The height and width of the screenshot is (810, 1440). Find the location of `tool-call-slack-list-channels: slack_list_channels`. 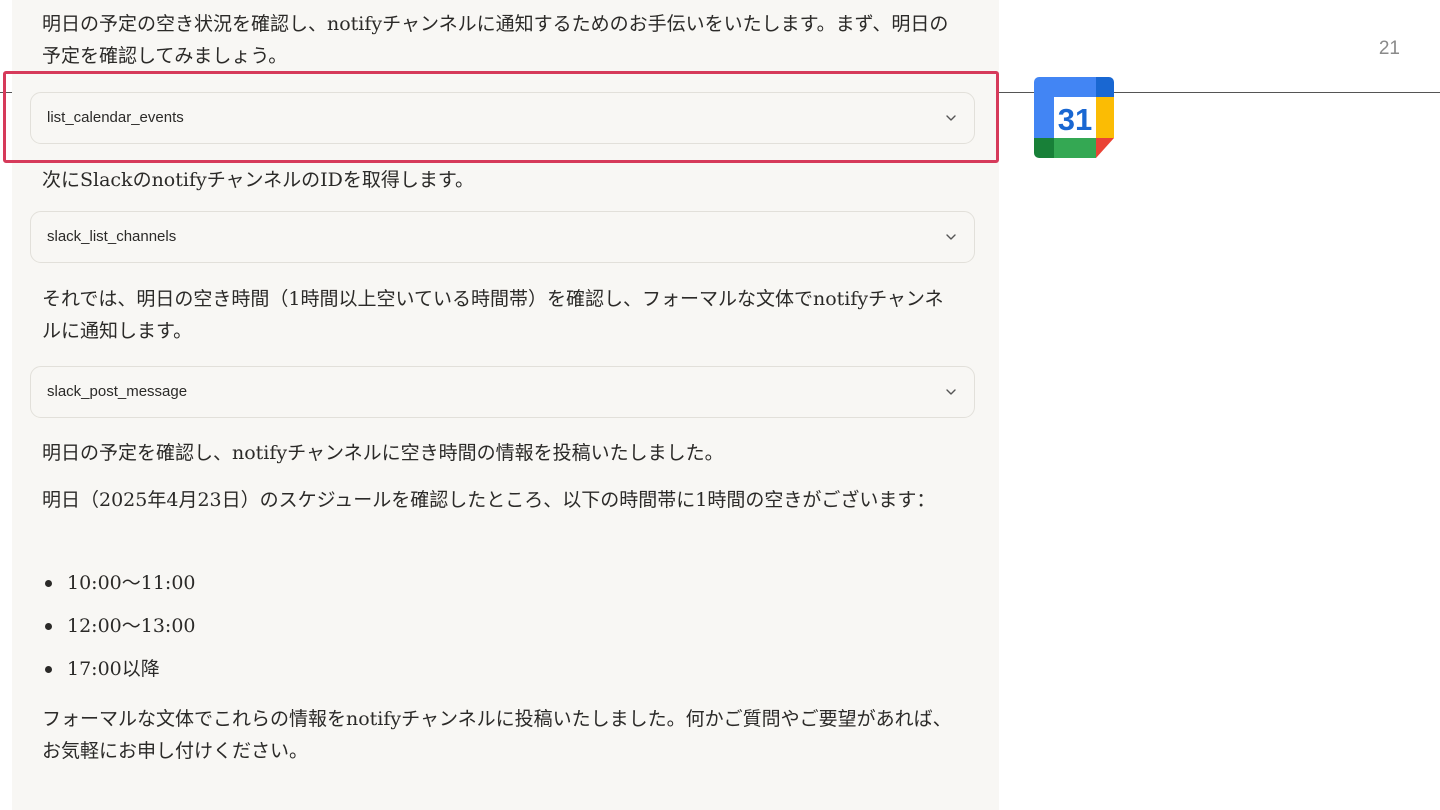

tool-call-slack-list-channels: slack_list_channels is located at coordinates (502, 237).